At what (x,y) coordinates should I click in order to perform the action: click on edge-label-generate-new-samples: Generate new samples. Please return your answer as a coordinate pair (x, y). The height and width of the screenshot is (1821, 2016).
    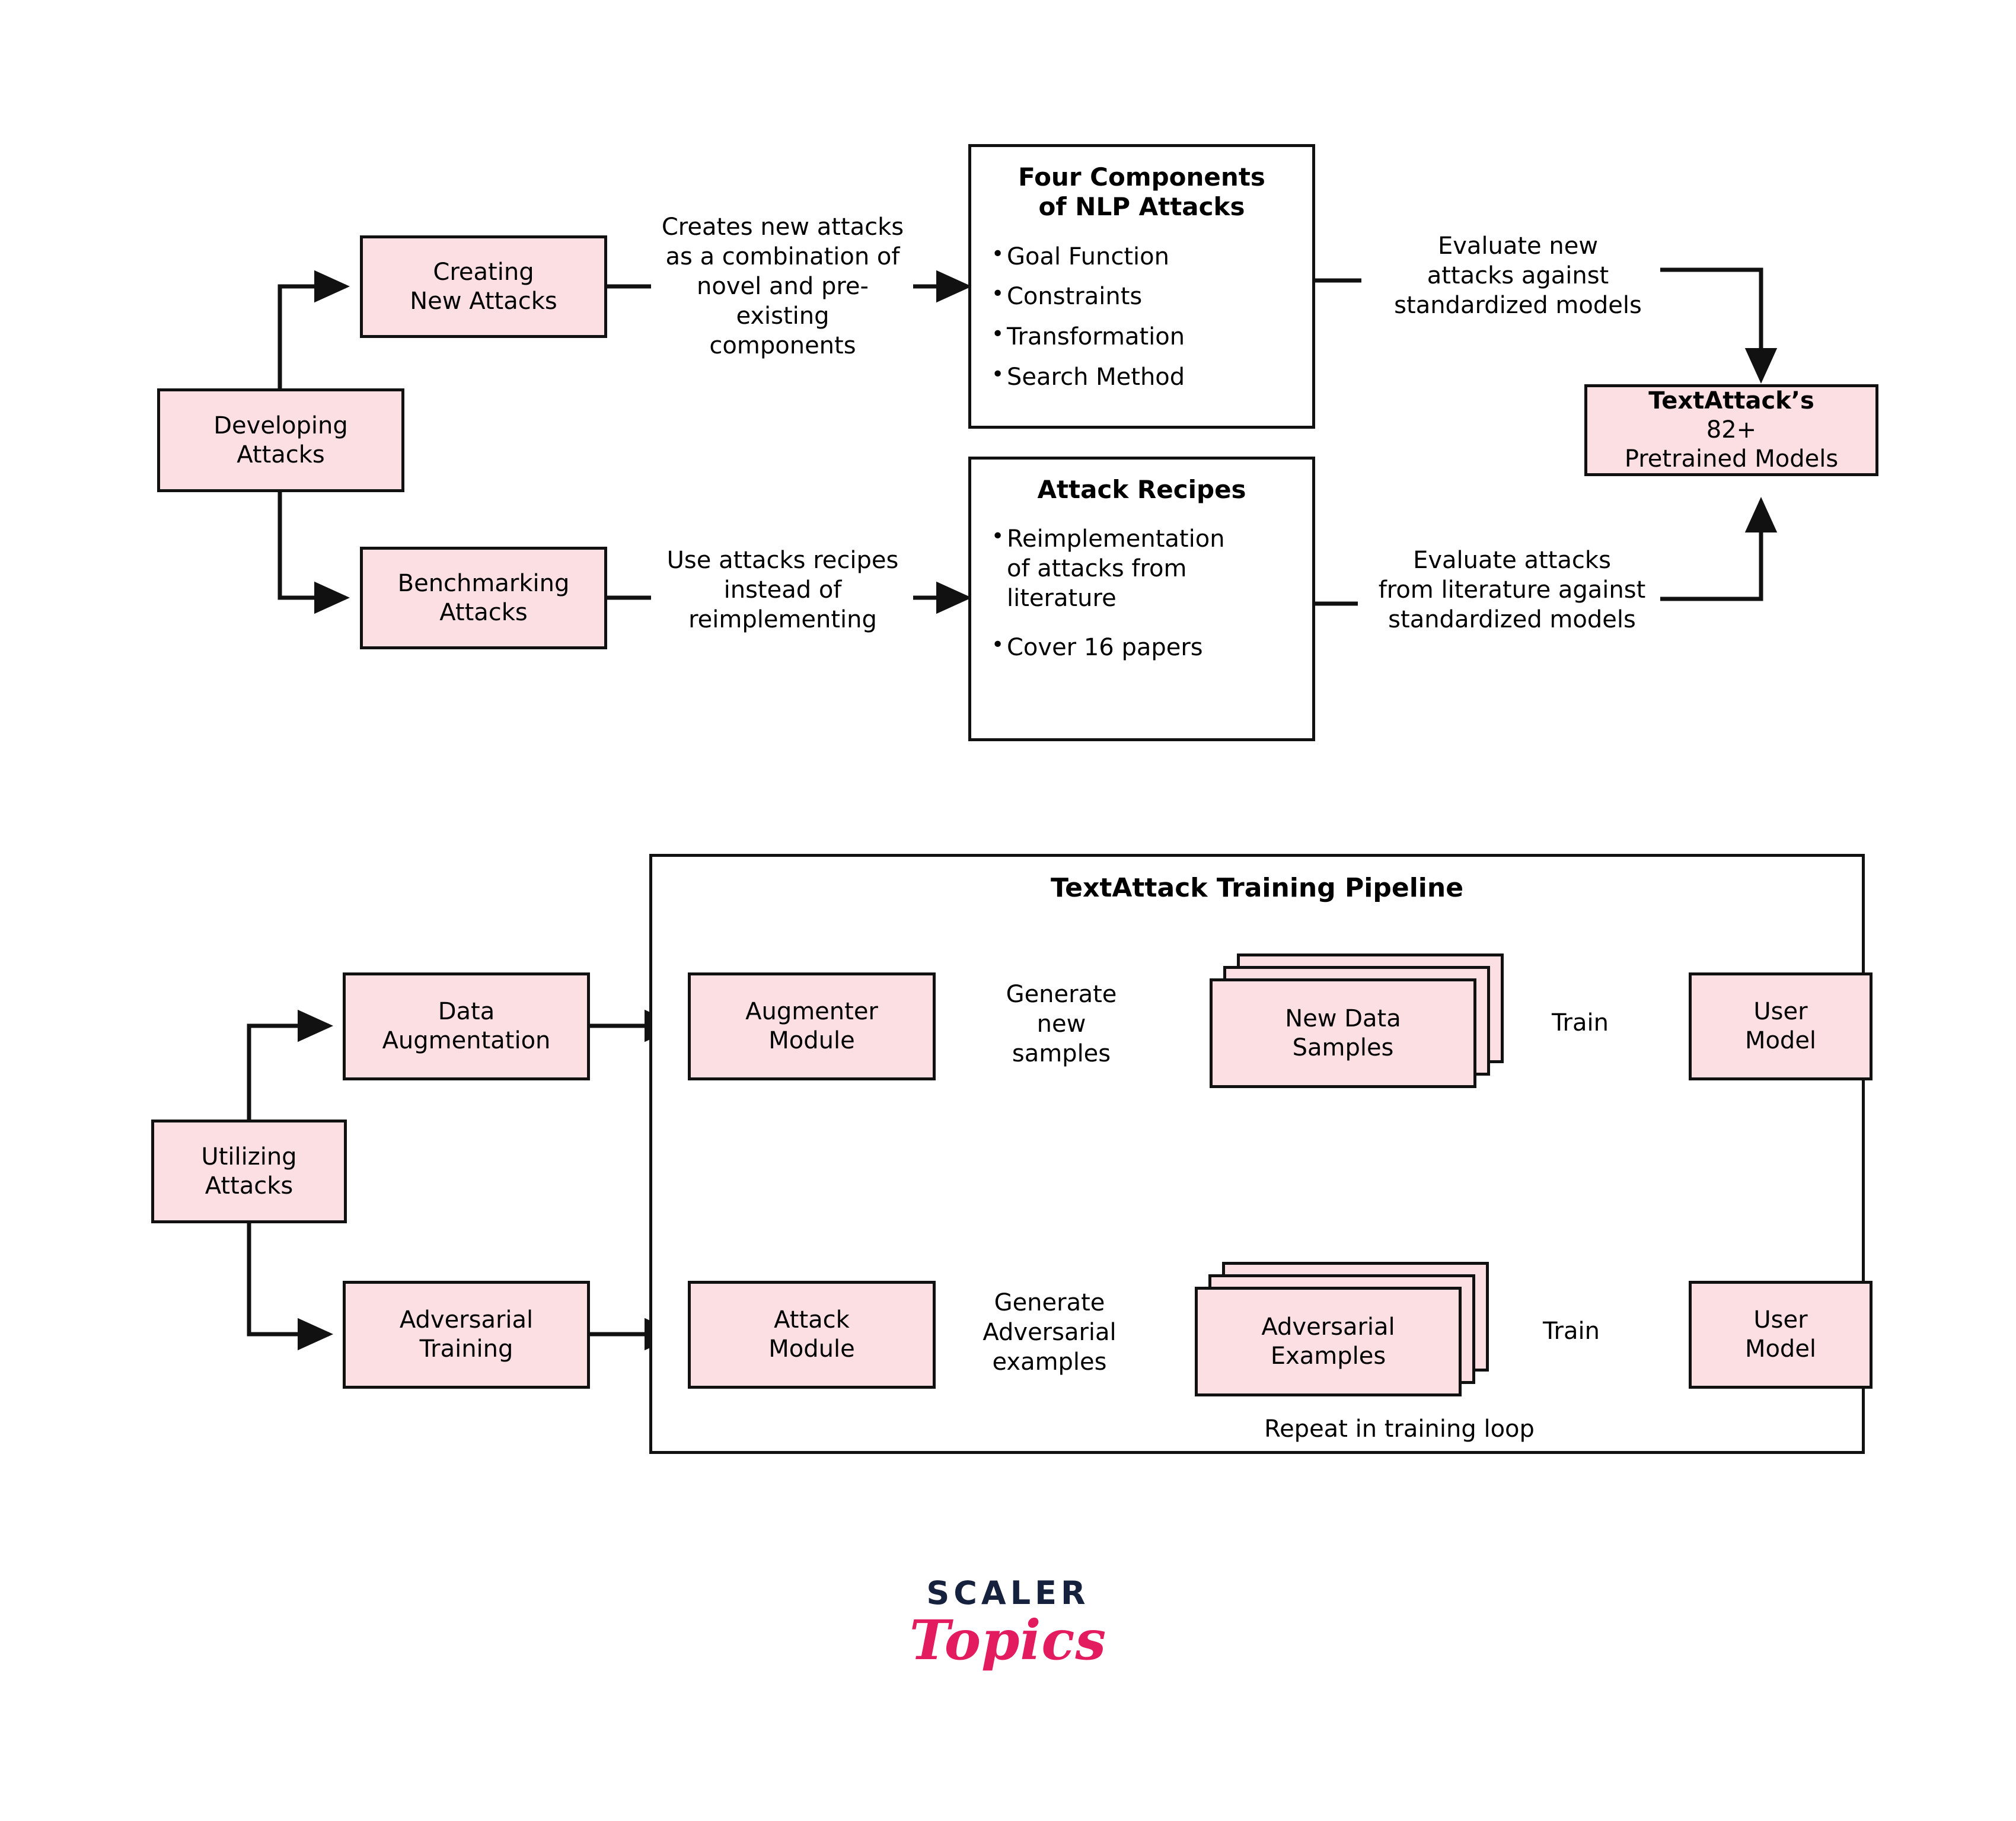
    Looking at the image, I should click on (1061, 1024).